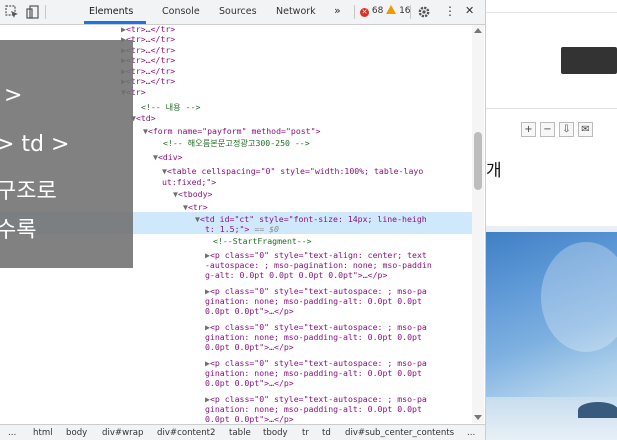  What do you see at coordinates (195, 207) in the screenshot?
I see `dom-node: ▼<tr>` at bounding box center [195, 207].